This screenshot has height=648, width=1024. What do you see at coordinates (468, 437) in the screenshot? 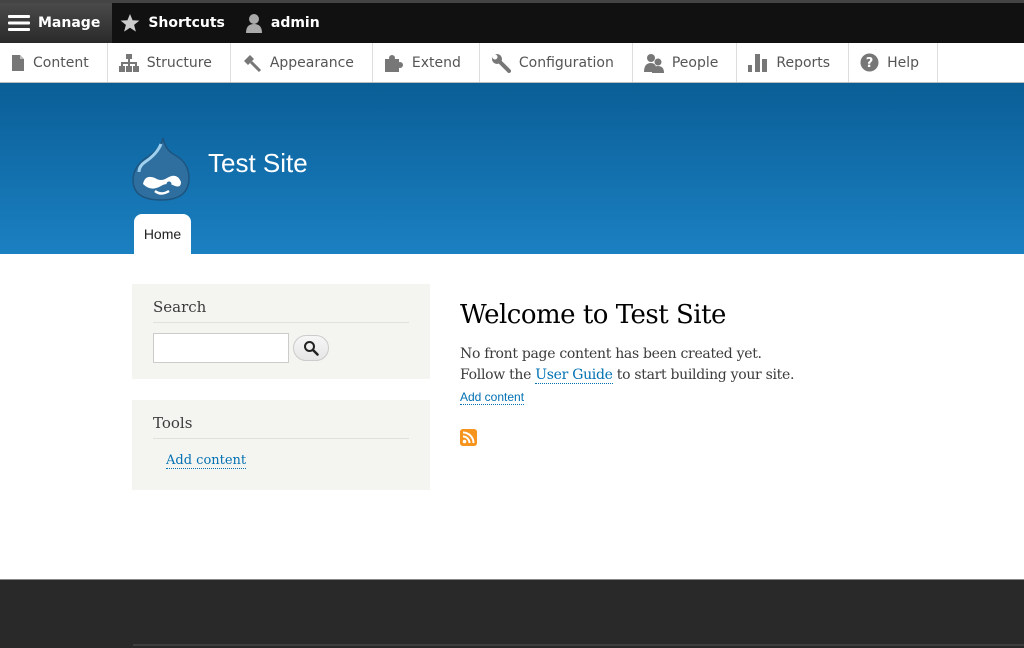
I see `rss-feed-icon` at bounding box center [468, 437].